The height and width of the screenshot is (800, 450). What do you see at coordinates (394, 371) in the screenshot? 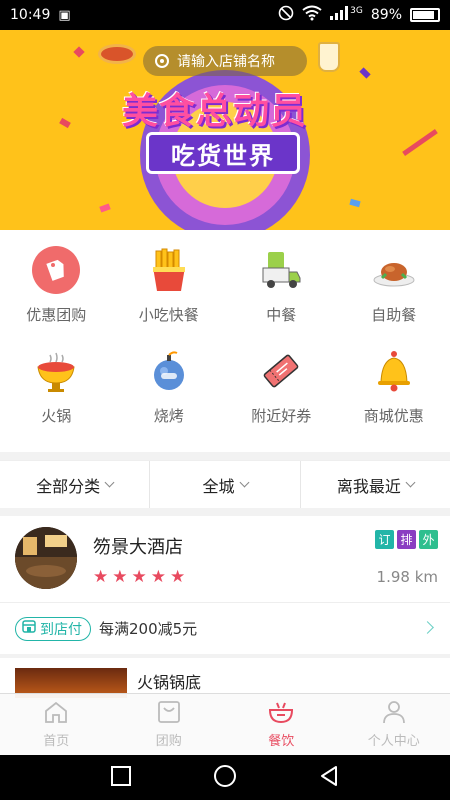
I see `bell-icon` at bounding box center [394, 371].